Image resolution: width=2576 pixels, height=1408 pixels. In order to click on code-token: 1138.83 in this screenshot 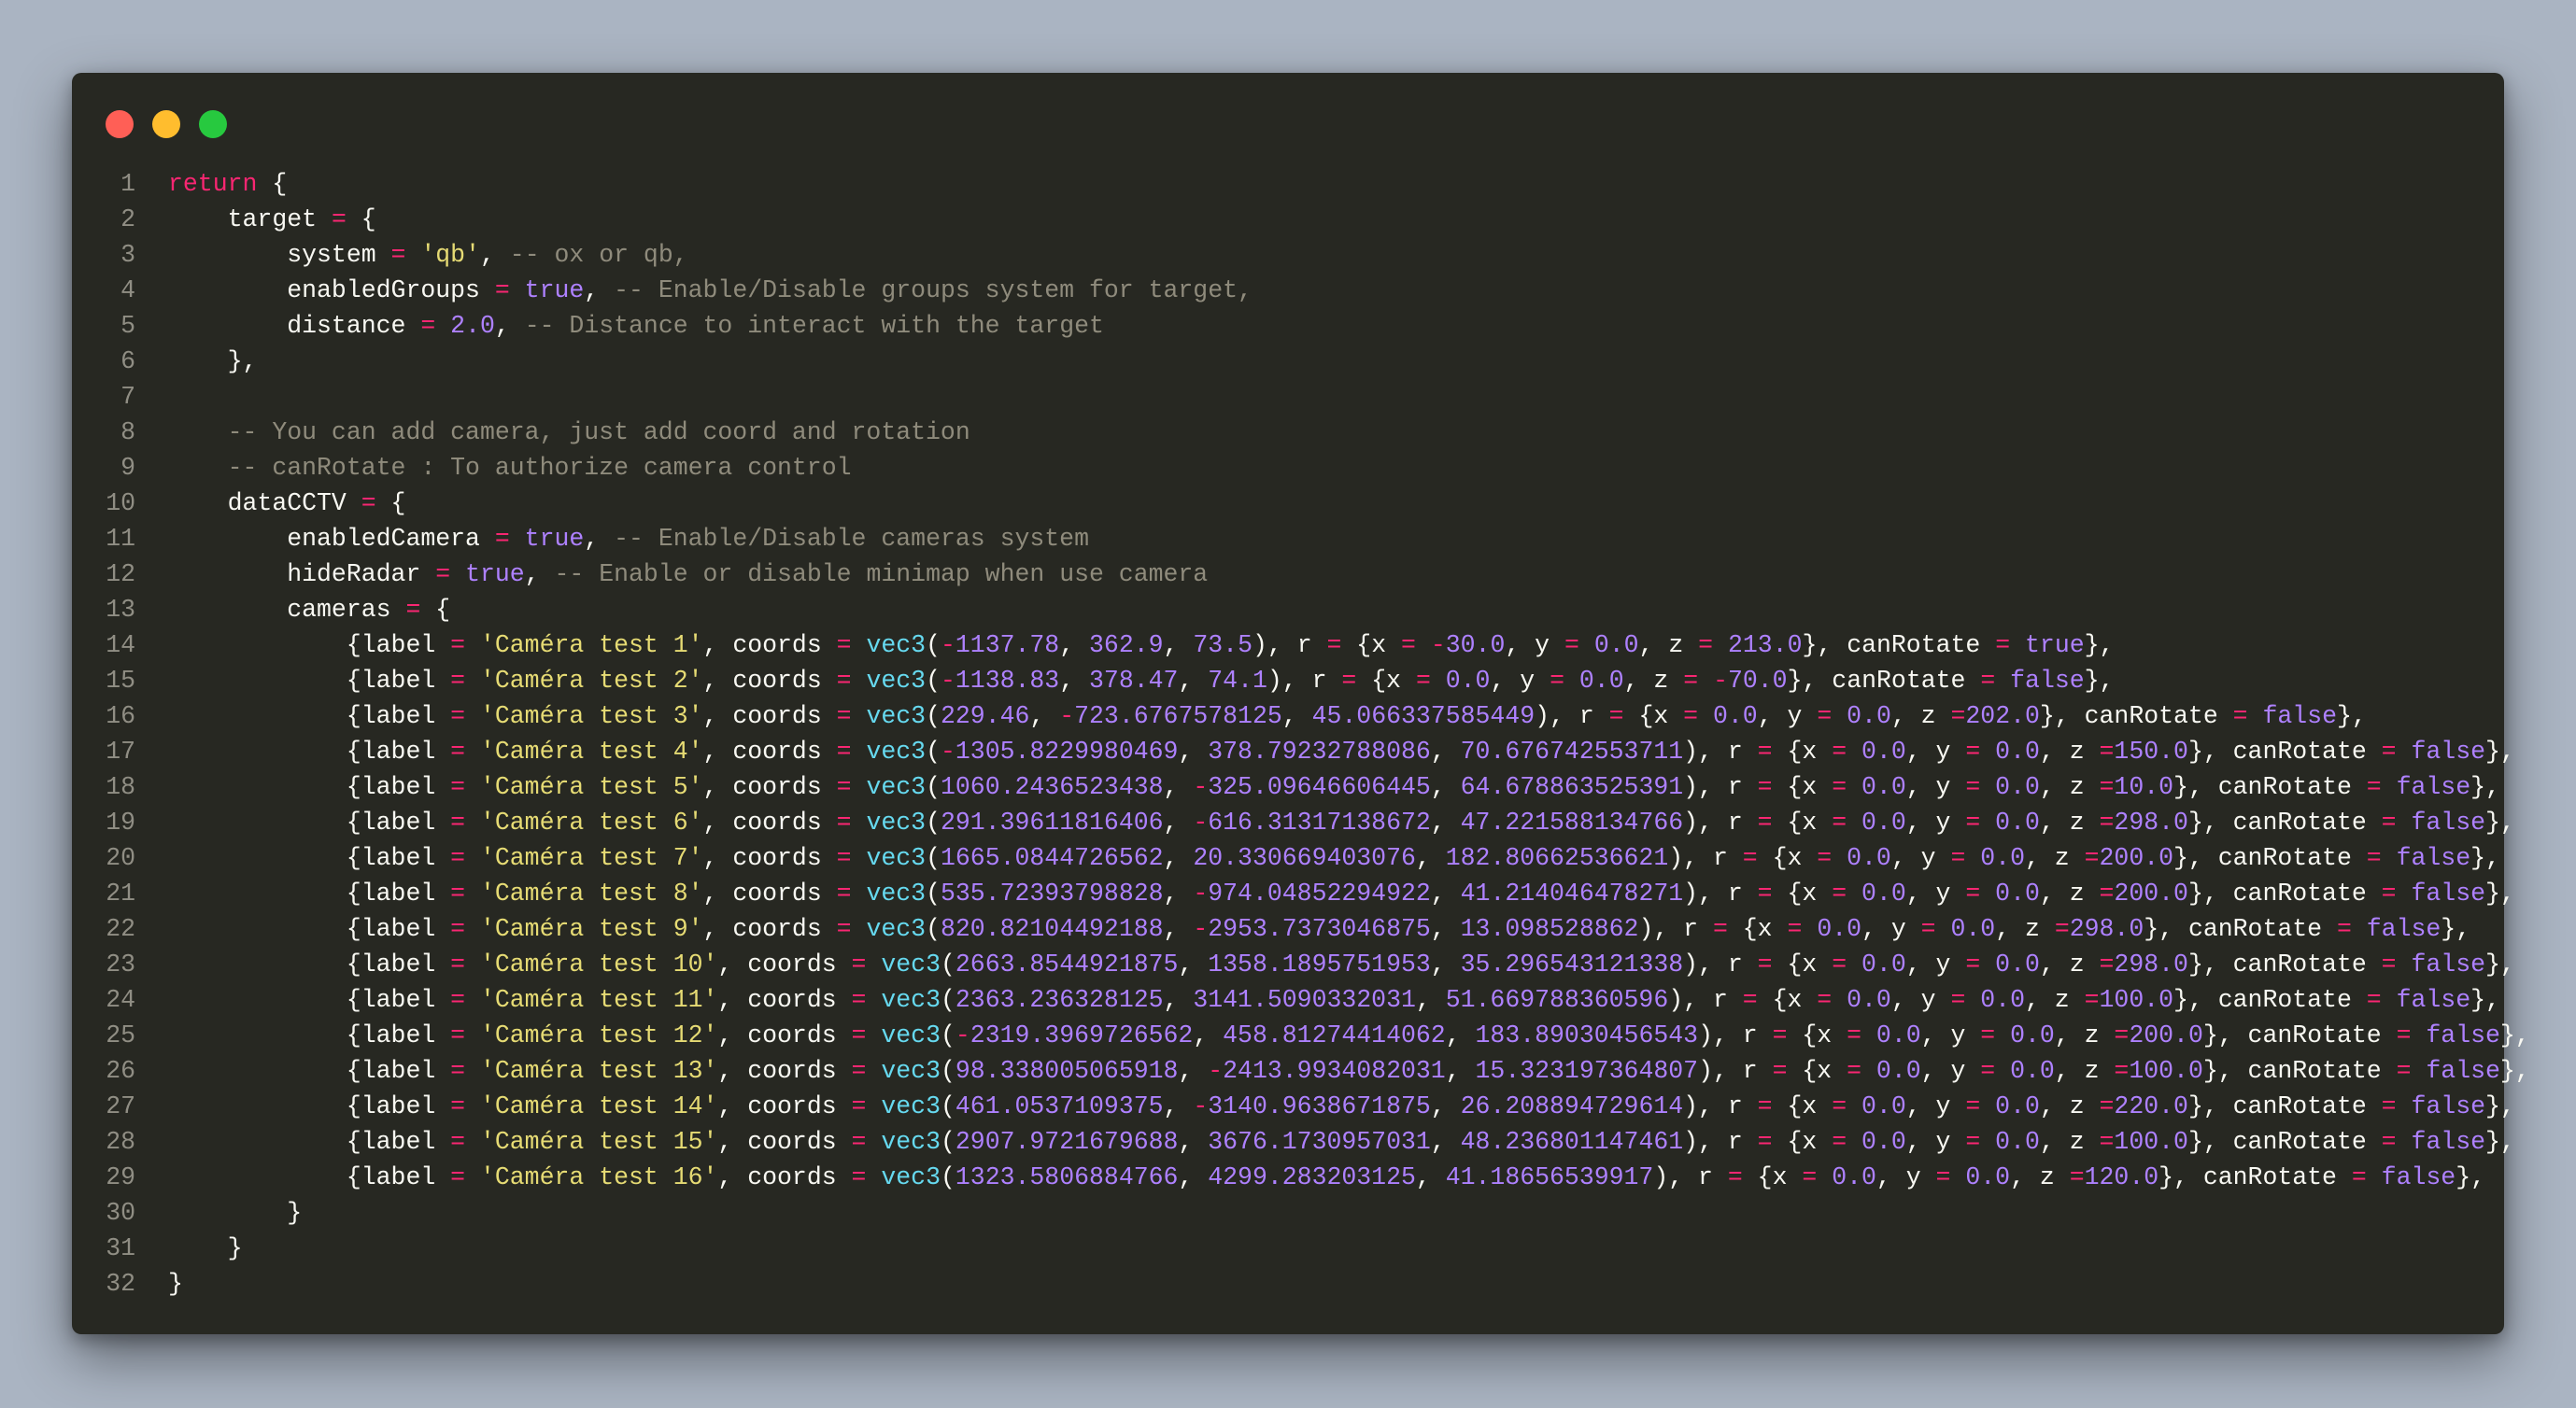, I will do `click(1007, 681)`.